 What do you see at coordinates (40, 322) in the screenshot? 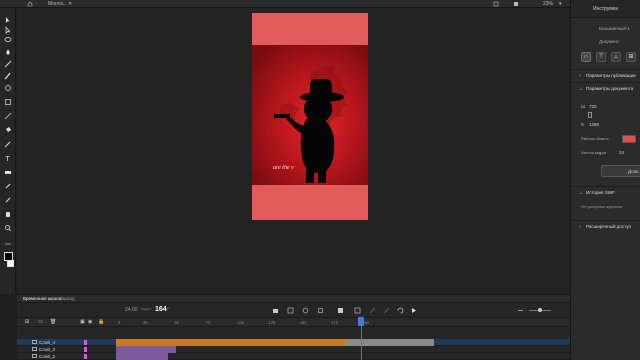
I see `new-folder-icon: ▭` at bounding box center [40, 322].